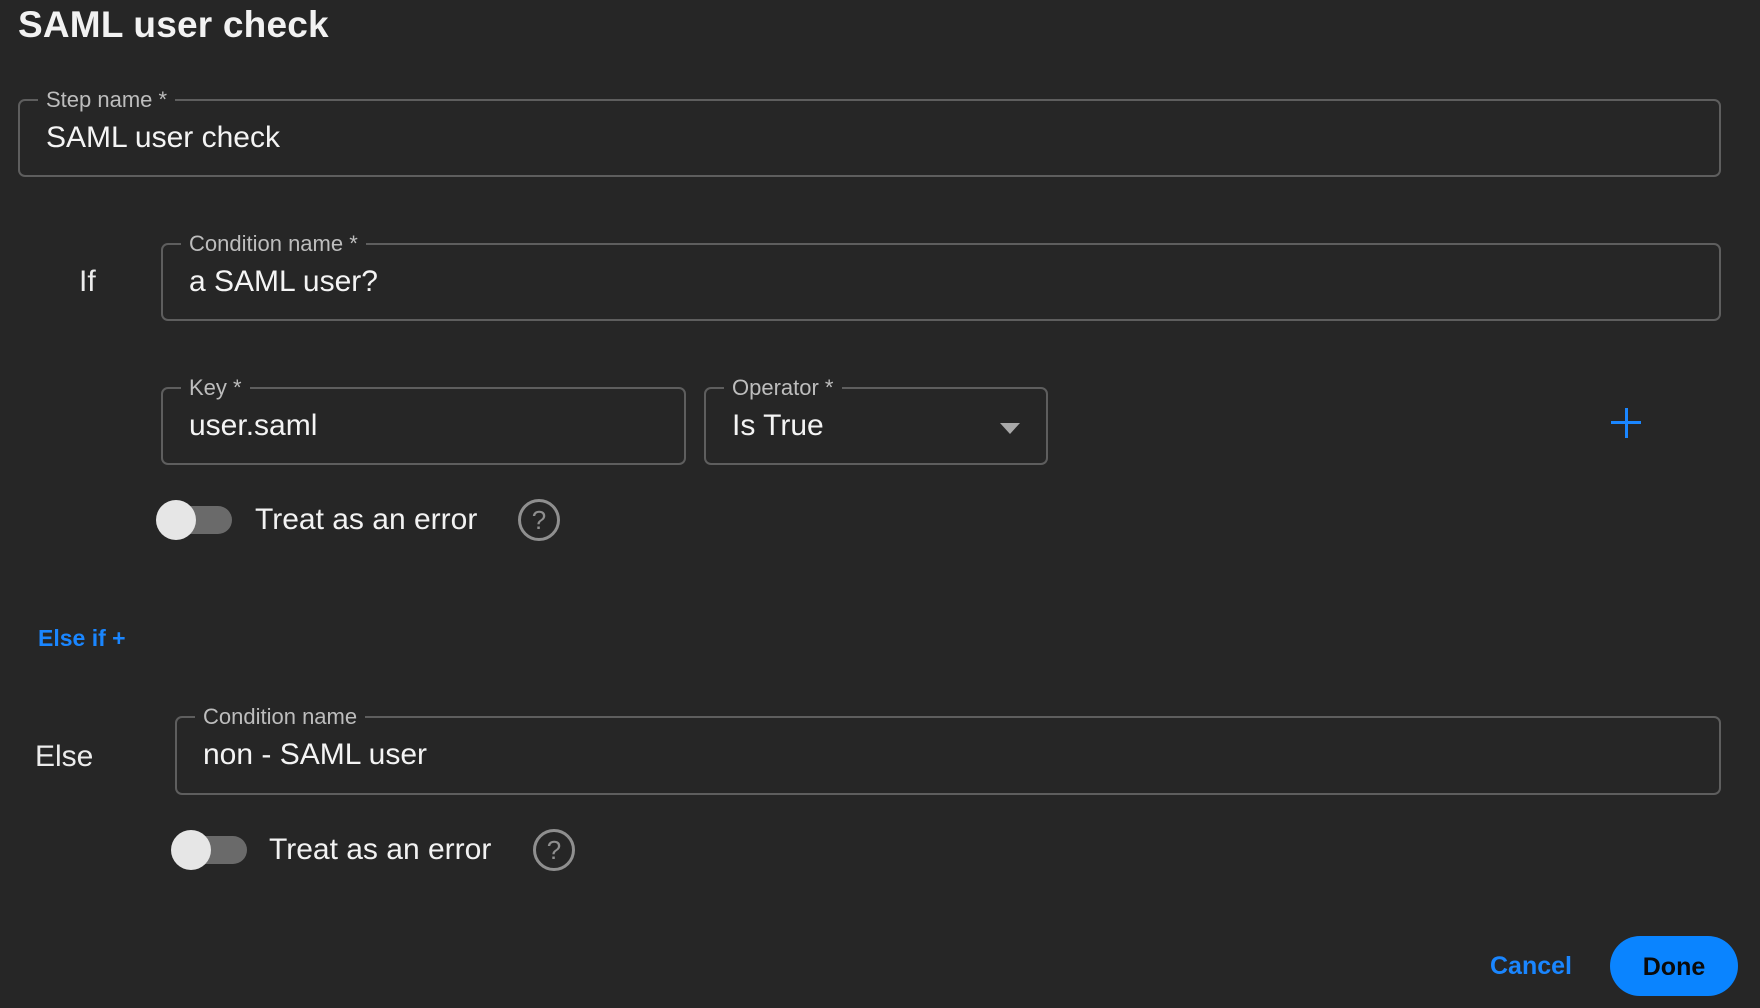  Describe the element at coordinates (87, 281) in the screenshot. I see `if-label: If` at that location.